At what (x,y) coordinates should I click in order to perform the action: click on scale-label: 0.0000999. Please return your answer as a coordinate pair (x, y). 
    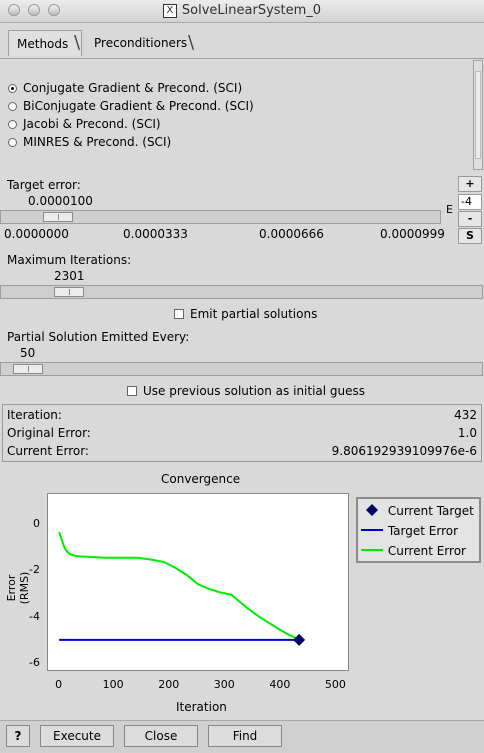
    Looking at the image, I should click on (412, 234).